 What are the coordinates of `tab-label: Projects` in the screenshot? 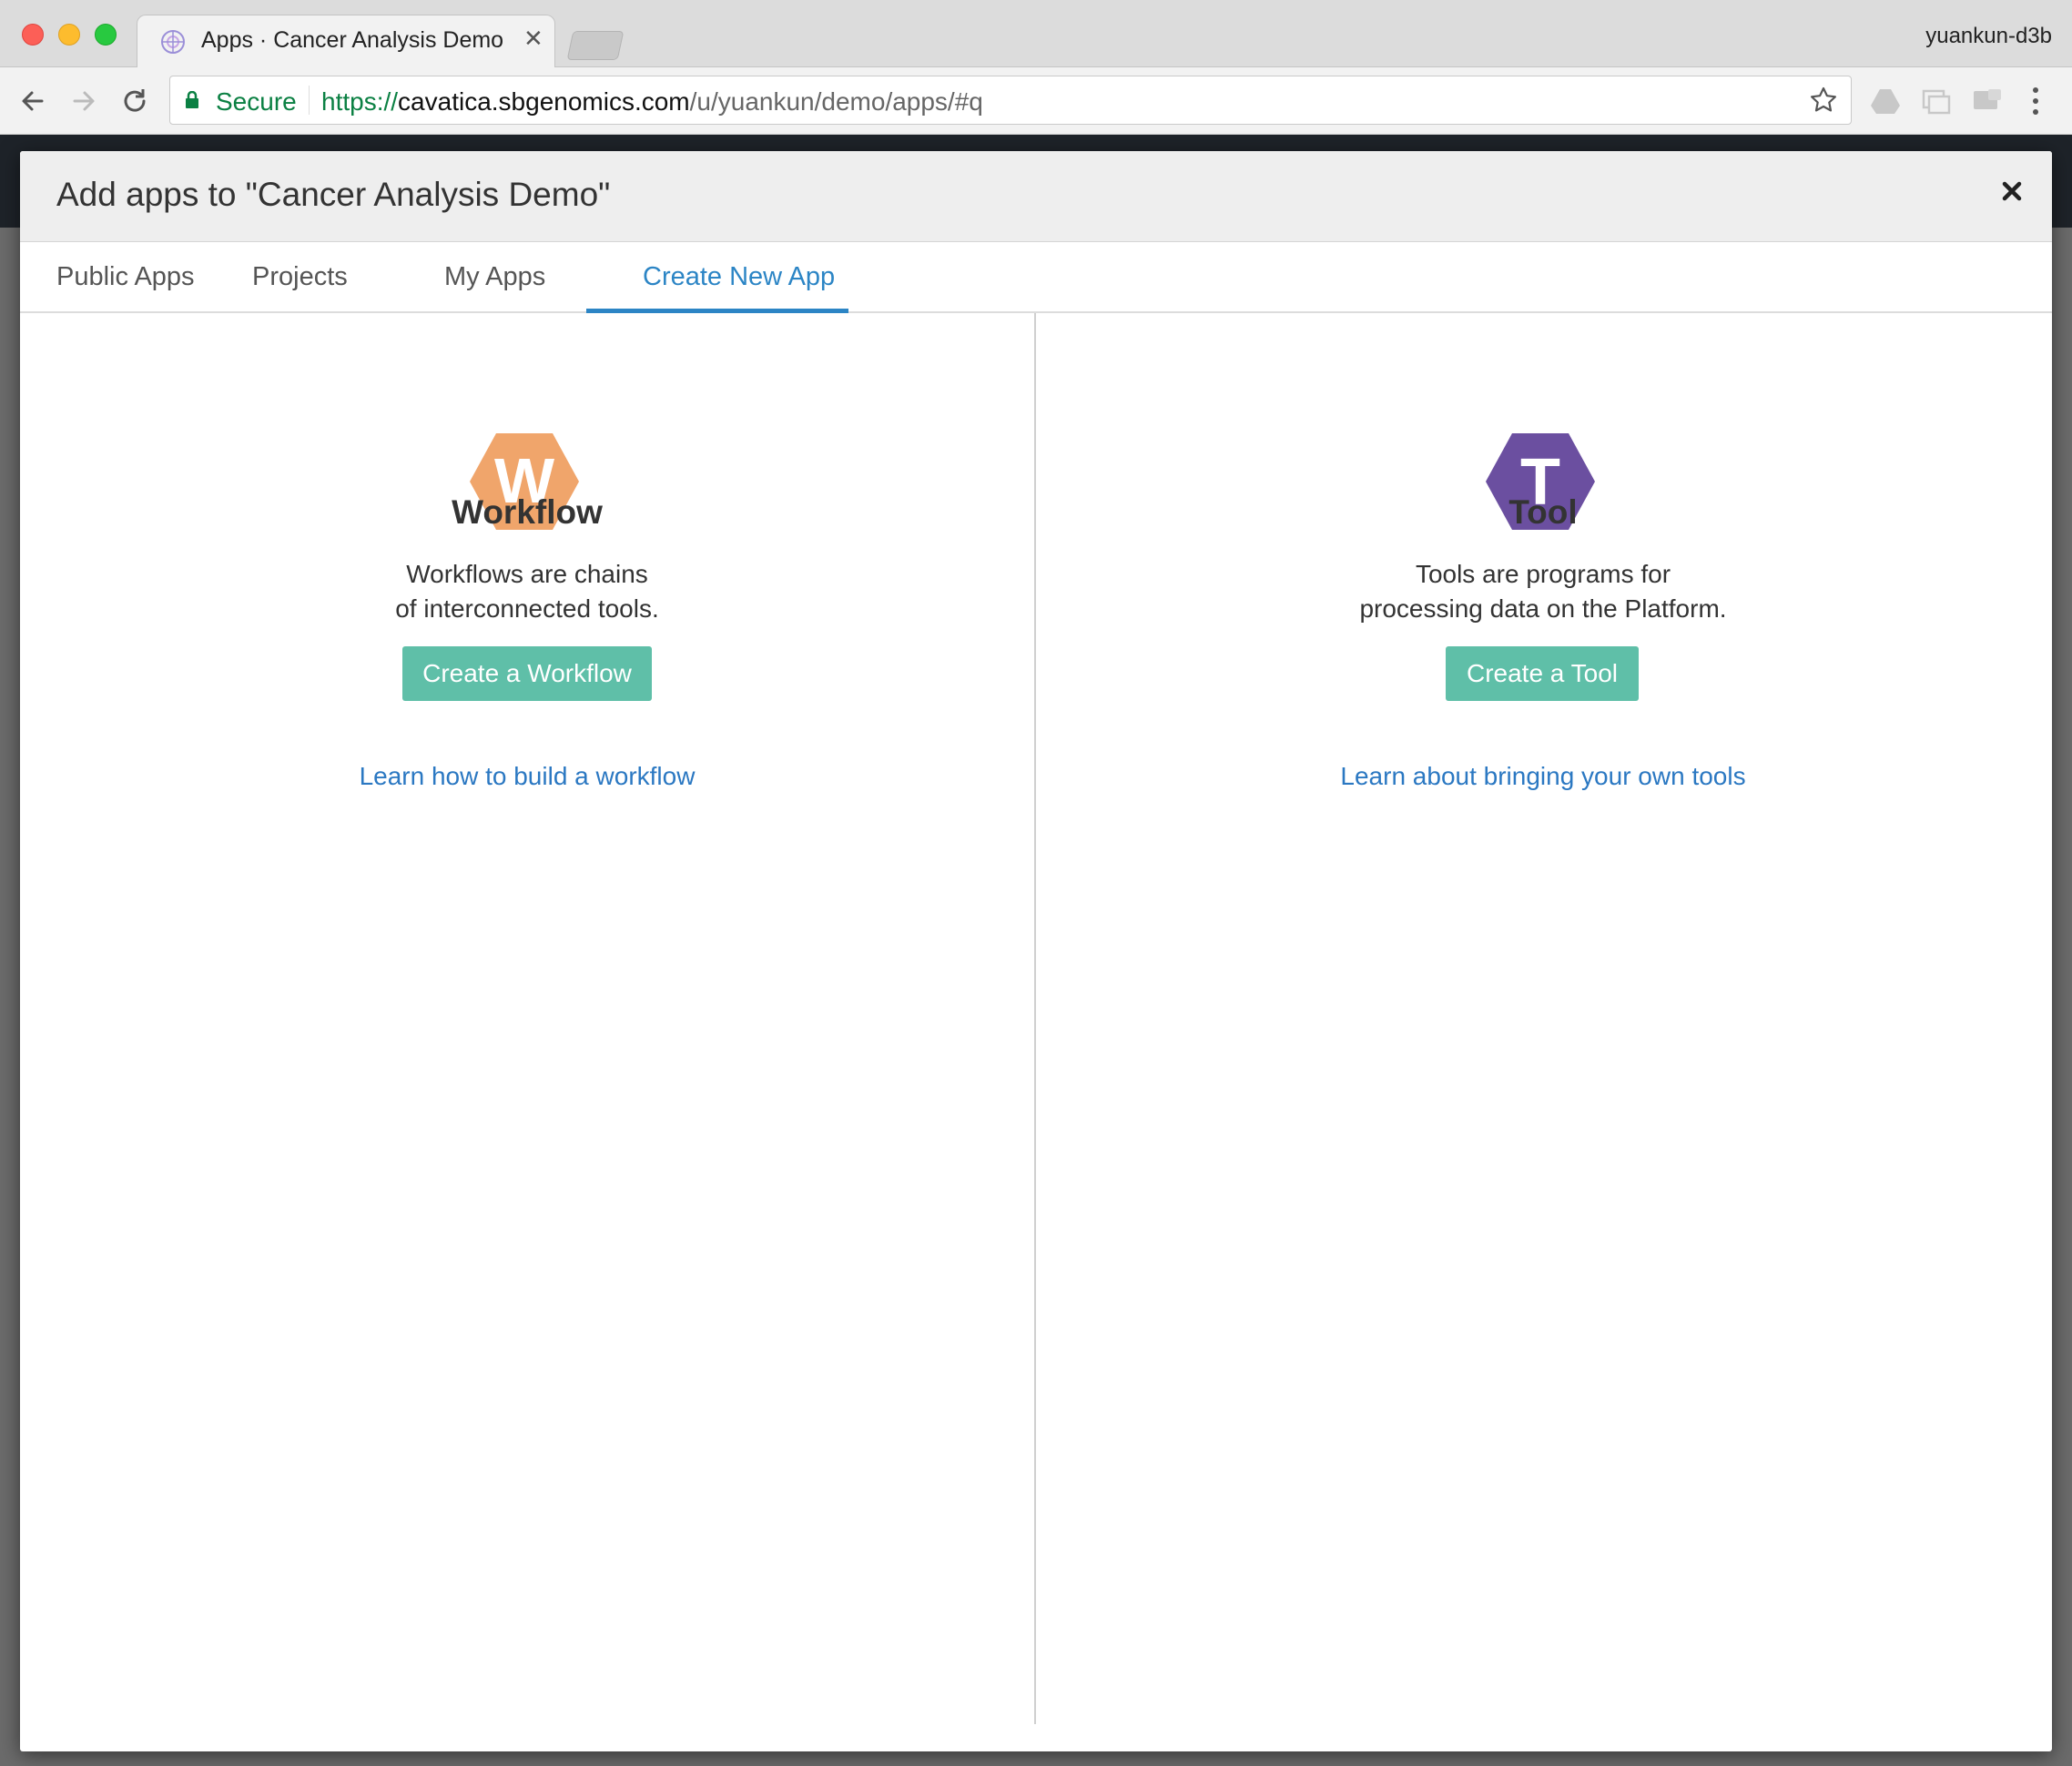 It's located at (300, 277).